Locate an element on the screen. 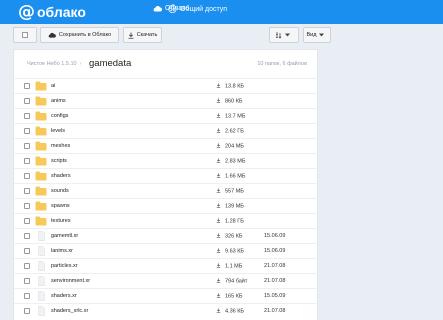 This screenshot has height=320, width=443. item-name: configs is located at coordinates (59, 116).